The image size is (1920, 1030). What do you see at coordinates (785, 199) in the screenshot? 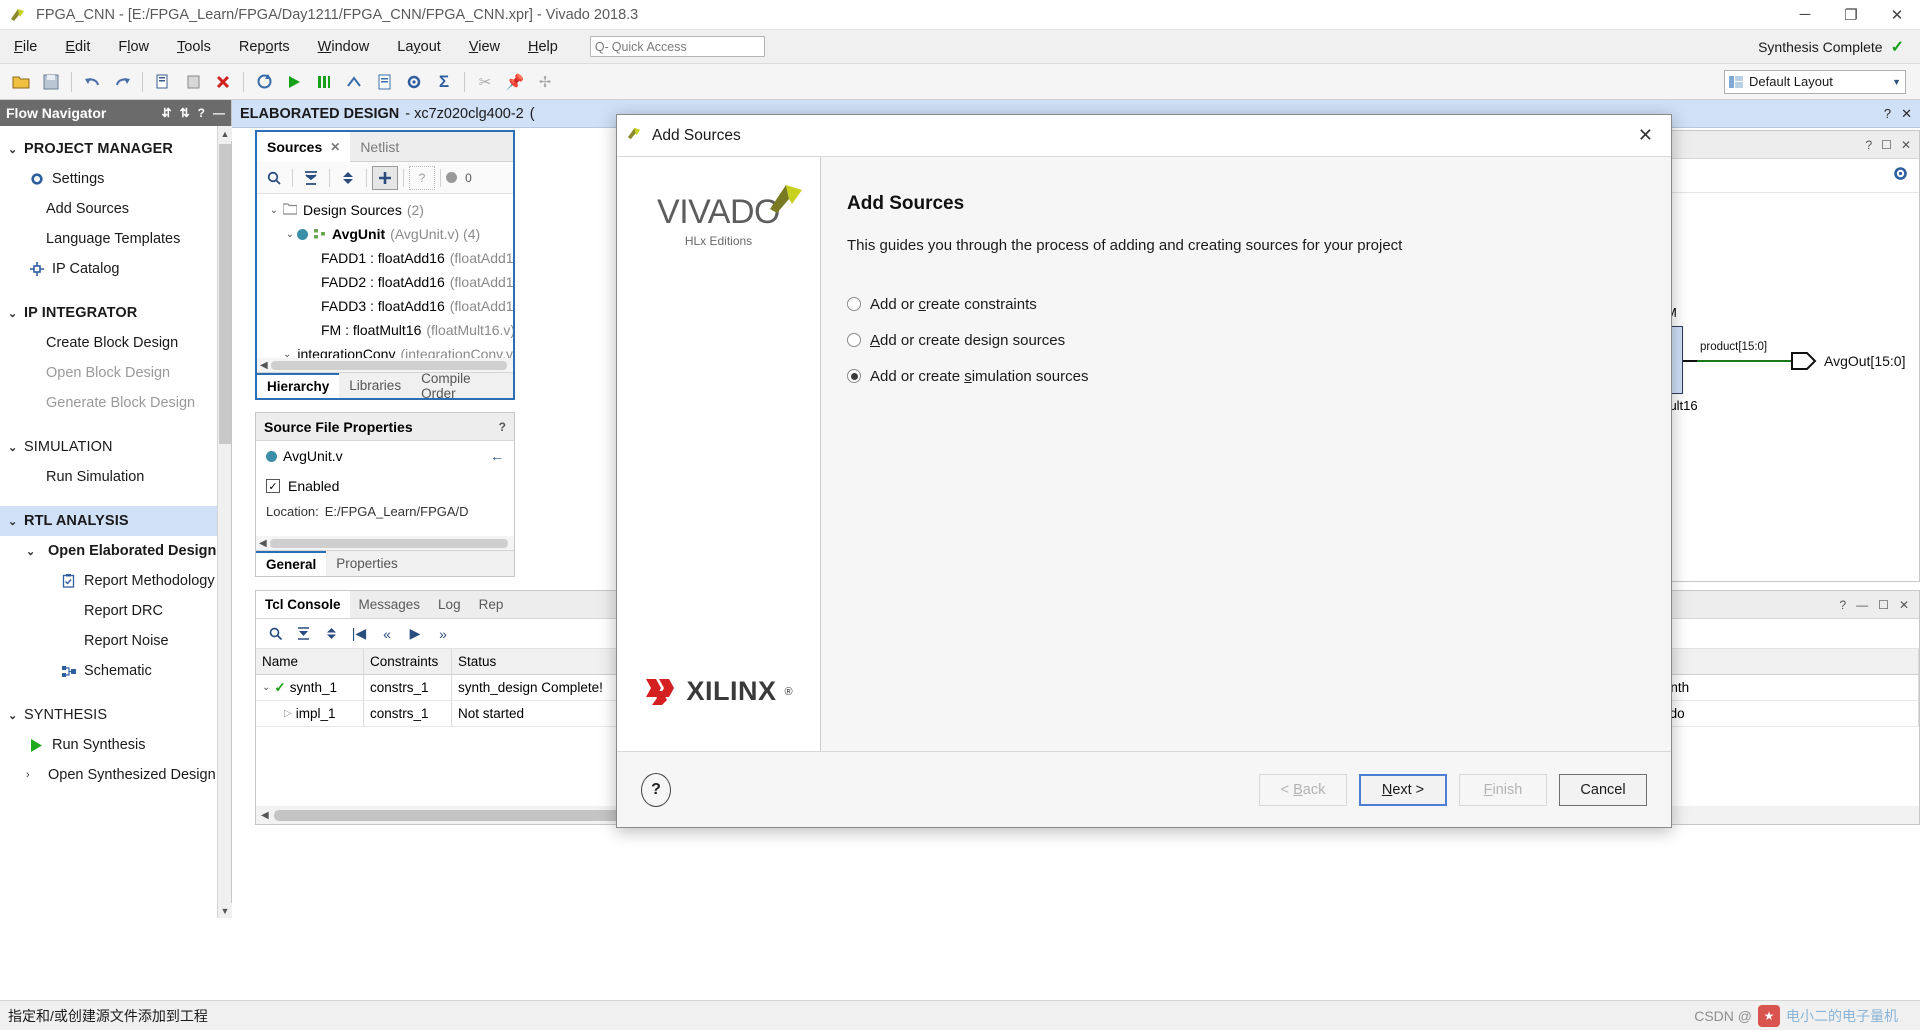
I see `vivado-mark-icon` at bounding box center [785, 199].